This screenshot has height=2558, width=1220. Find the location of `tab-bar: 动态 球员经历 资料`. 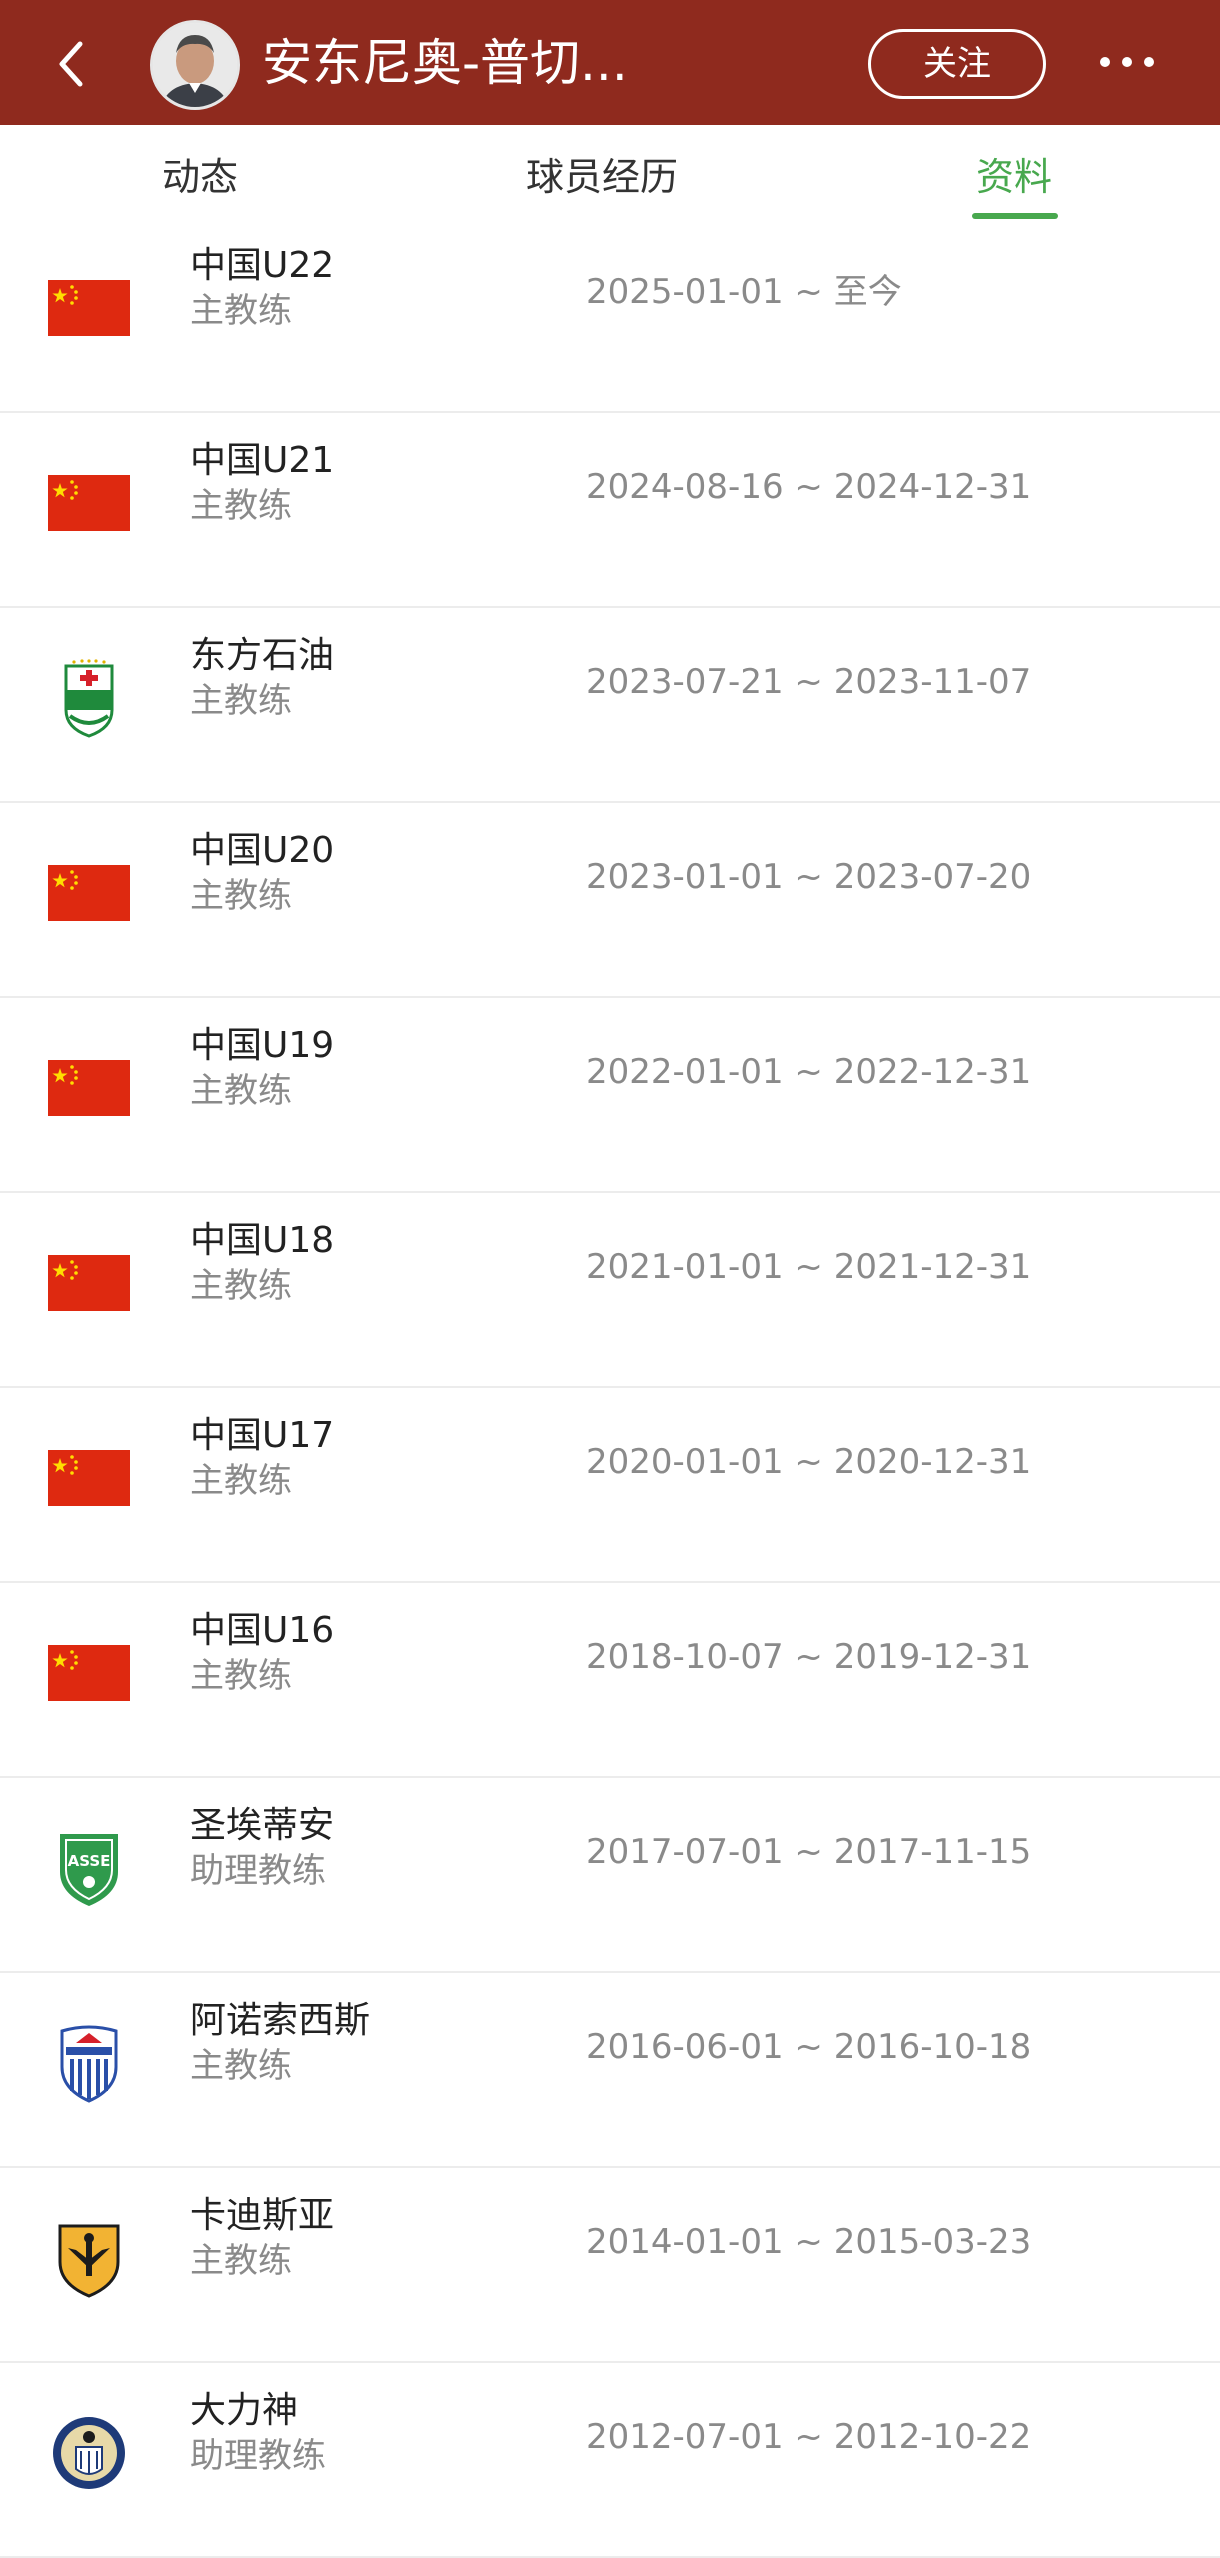

tab-bar: 动态 球员经历 资料 is located at coordinates (610, 178).